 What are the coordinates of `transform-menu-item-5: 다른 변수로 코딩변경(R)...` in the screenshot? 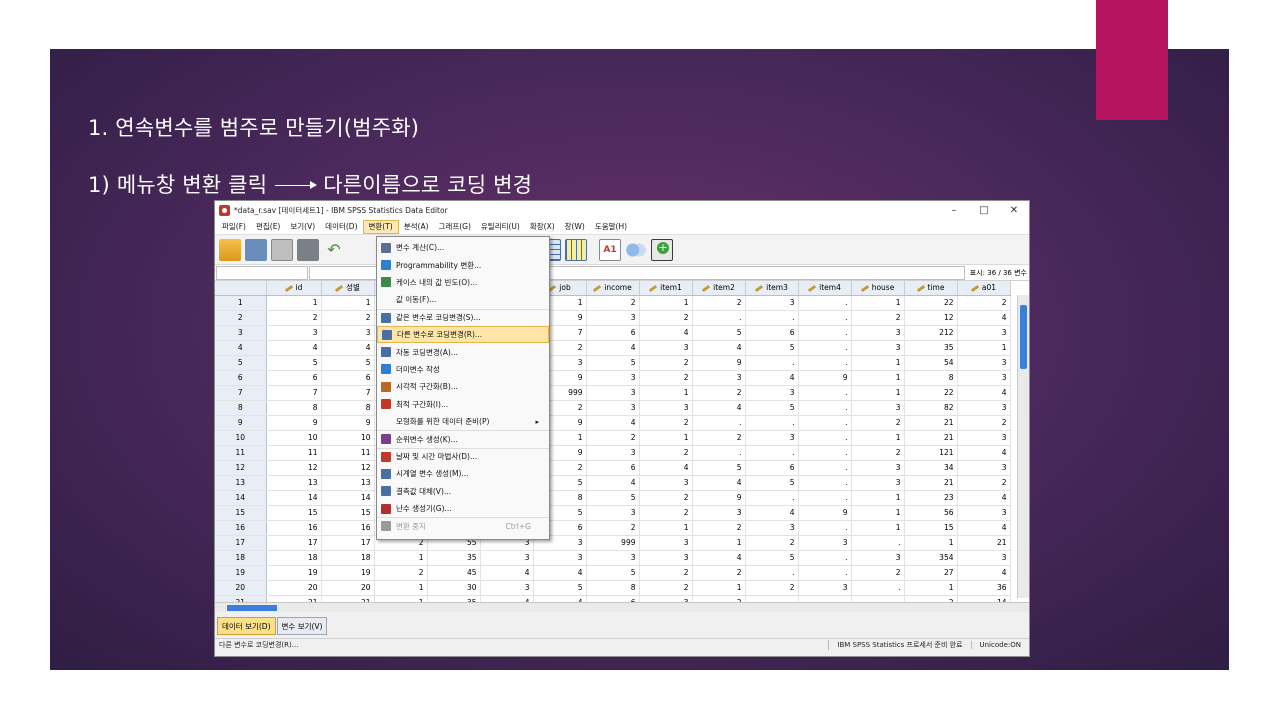 It's located at (463, 334).